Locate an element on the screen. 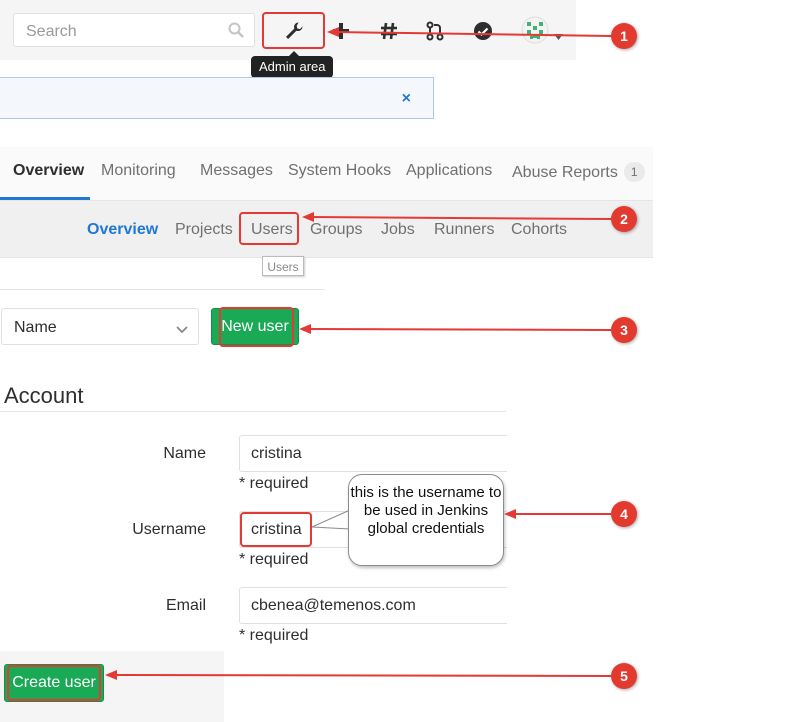 This screenshot has height=722, width=799. step-marker-3: 3 is located at coordinates (624, 330).